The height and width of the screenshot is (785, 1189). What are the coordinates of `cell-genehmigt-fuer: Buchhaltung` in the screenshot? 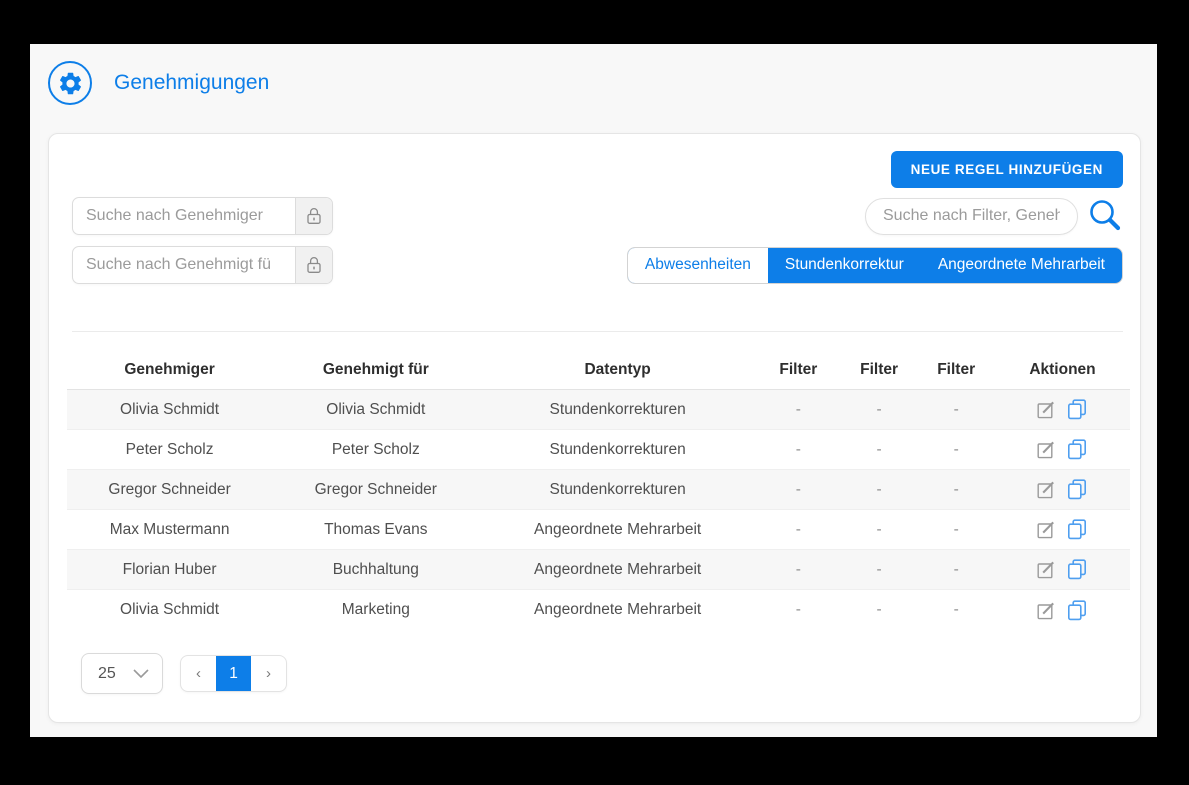 It's located at (375, 569).